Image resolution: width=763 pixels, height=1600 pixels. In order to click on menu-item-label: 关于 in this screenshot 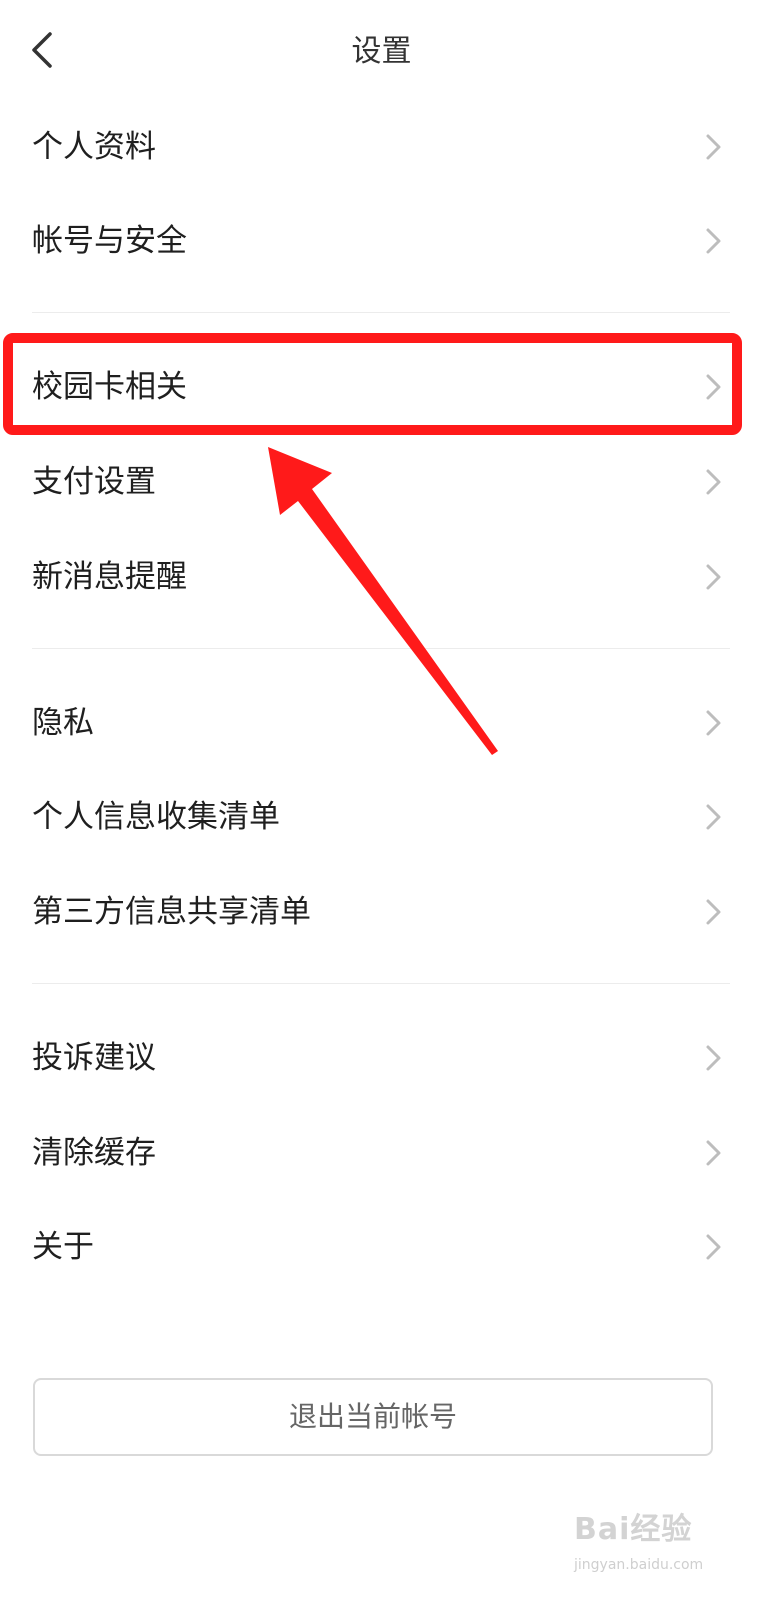, I will do `click(63, 1247)`.